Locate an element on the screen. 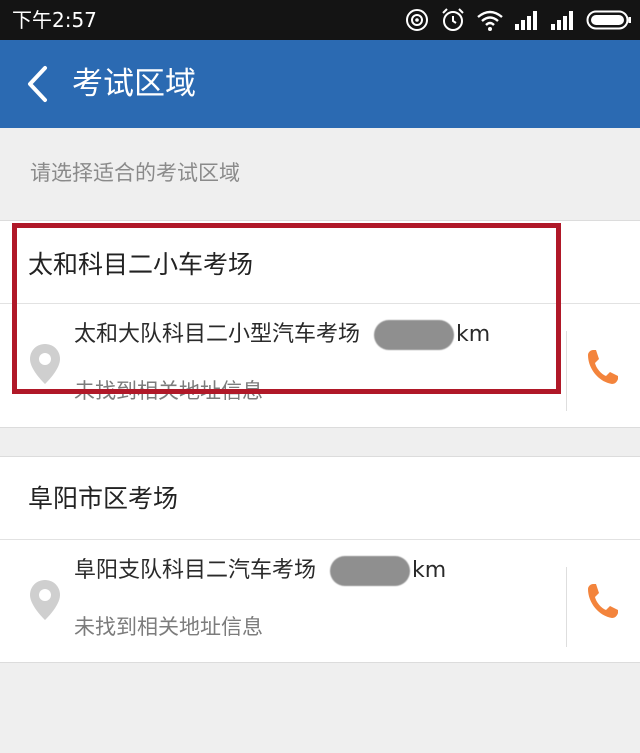  alarm-icon is located at coordinates (453, 19).